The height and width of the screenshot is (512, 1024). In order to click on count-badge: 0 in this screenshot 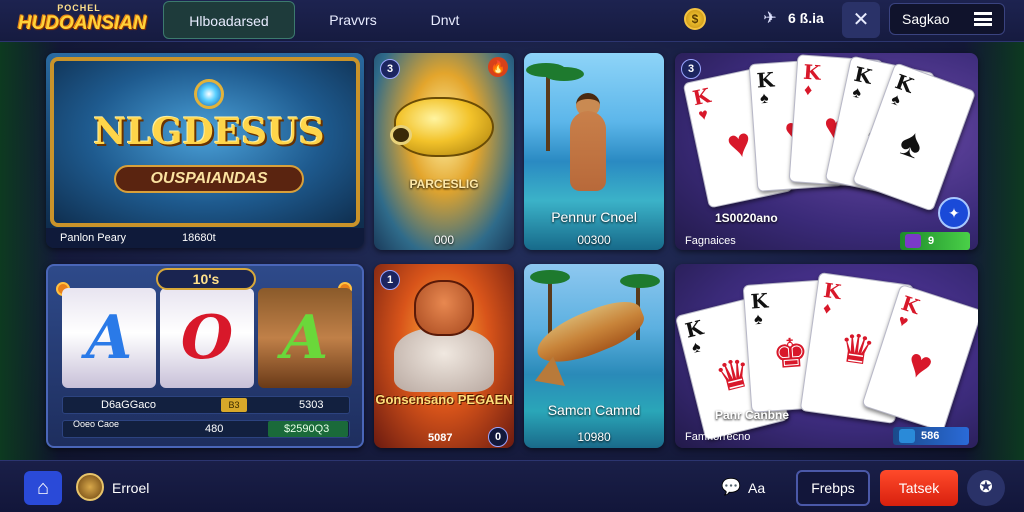, I will do `click(498, 437)`.